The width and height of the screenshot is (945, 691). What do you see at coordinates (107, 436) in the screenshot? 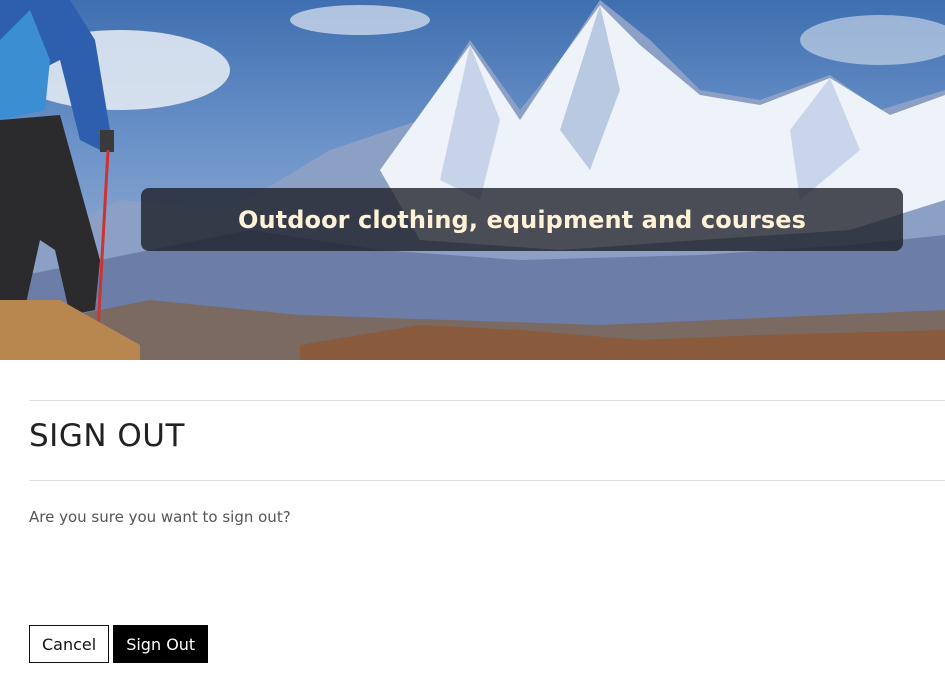
I see `page-title: SIGN OUT` at bounding box center [107, 436].